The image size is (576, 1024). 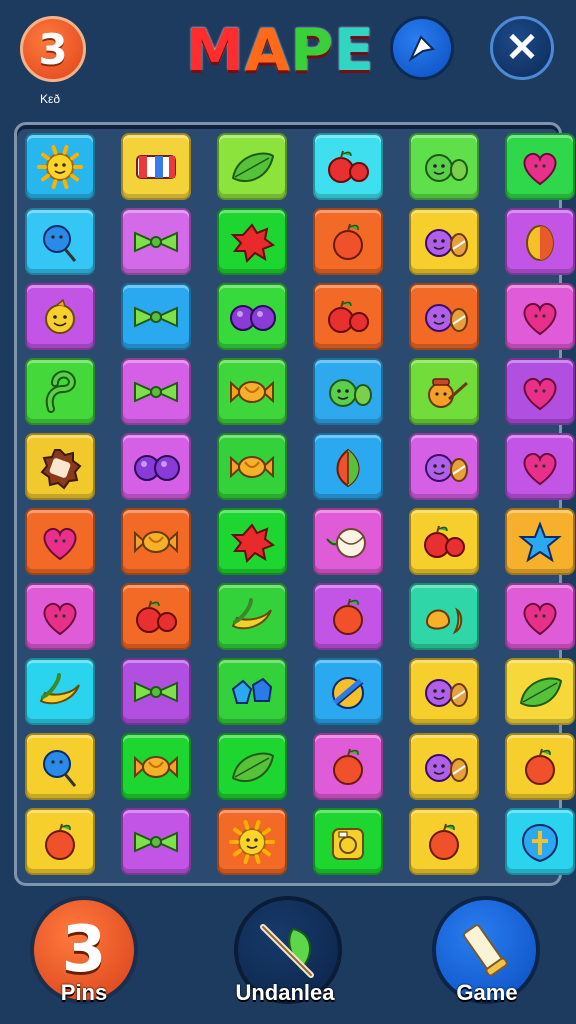 I want to click on tile-r9-c5, so click(x=444, y=766).